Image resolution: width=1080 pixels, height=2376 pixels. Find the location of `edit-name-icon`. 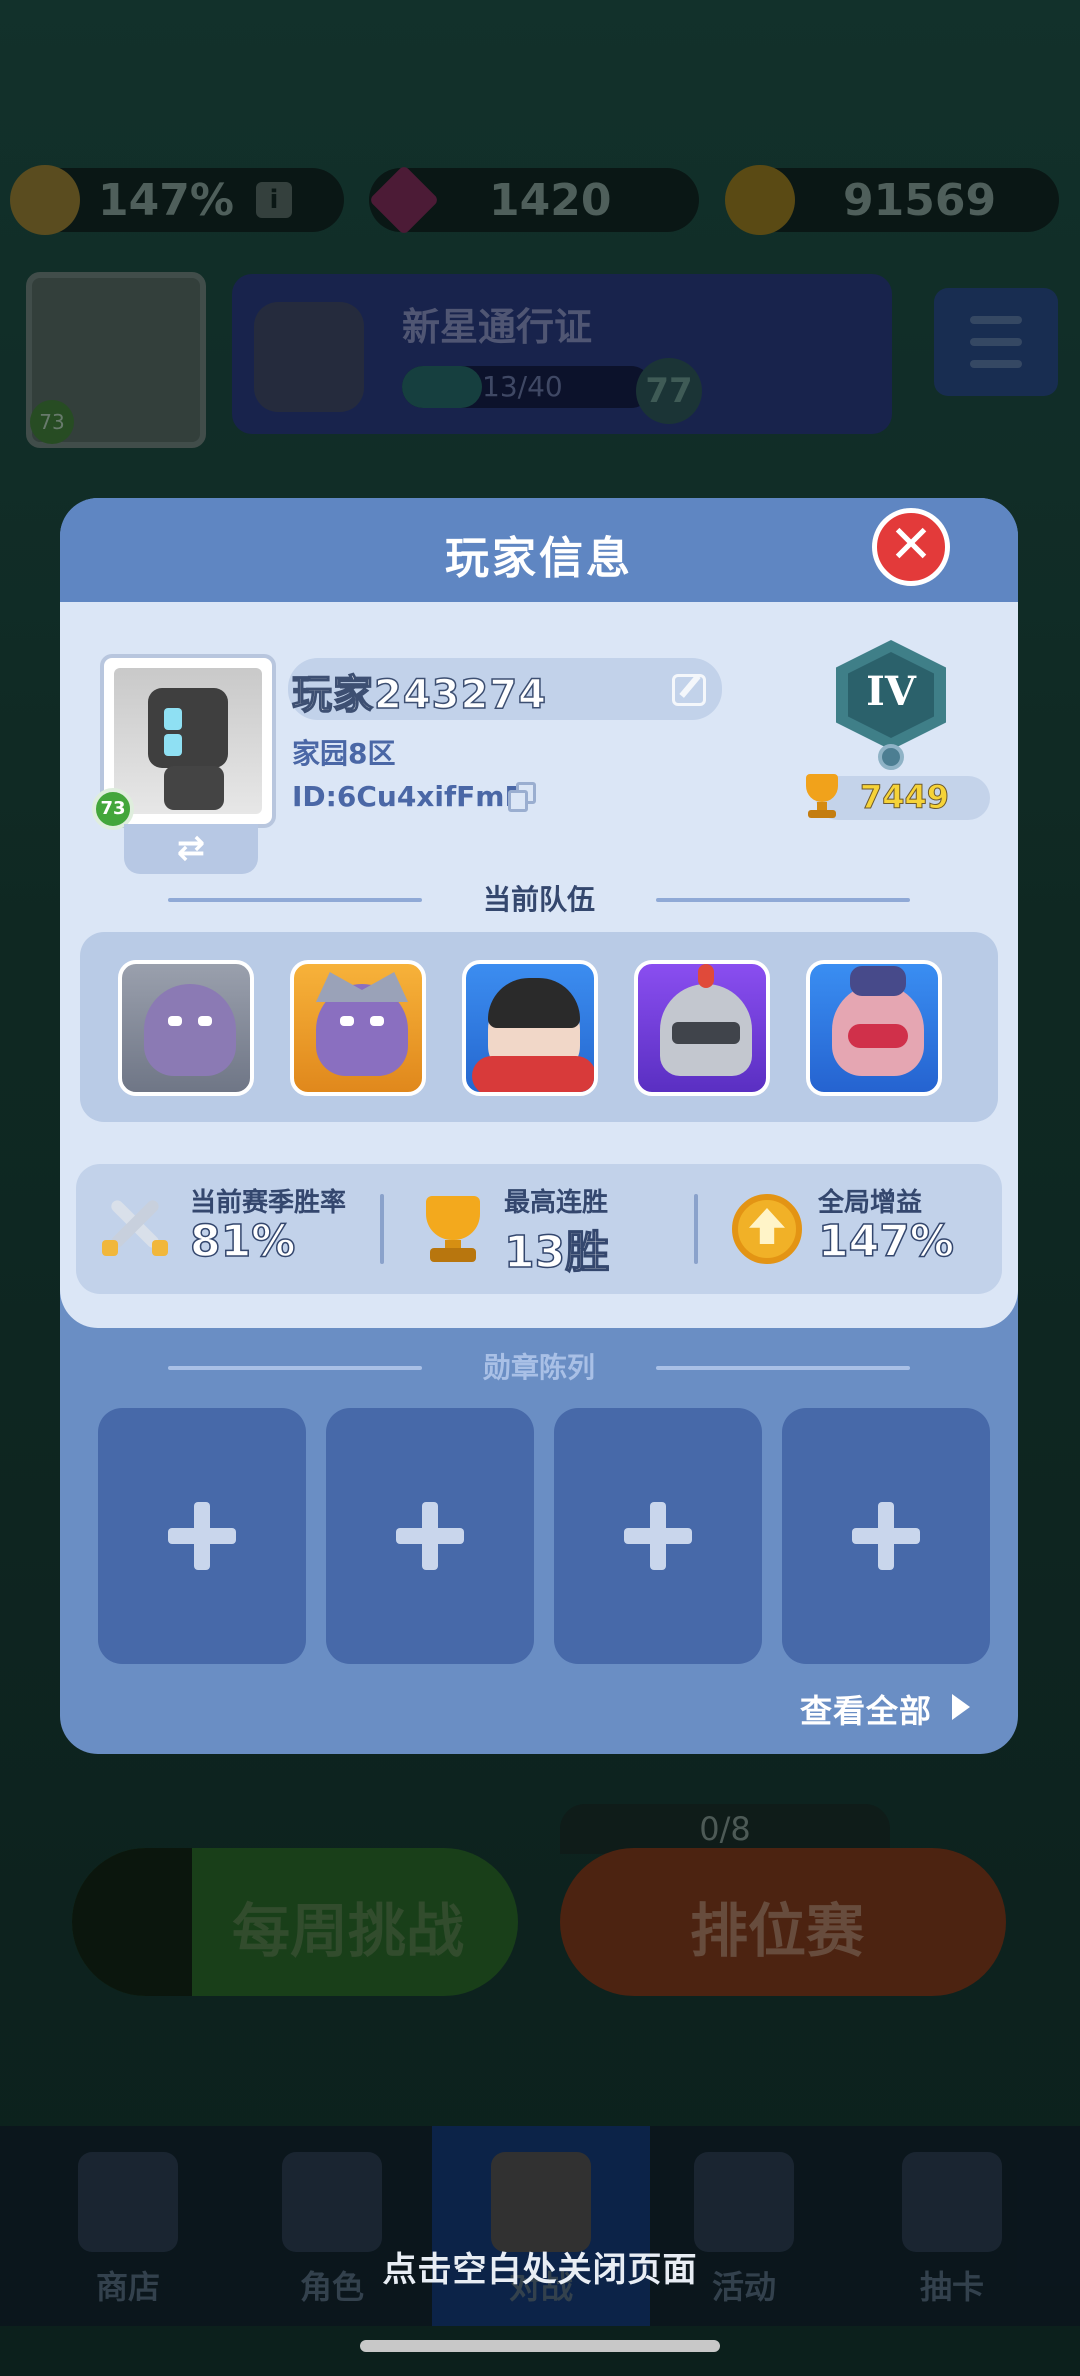

edit-name-icon is located at coordinates (689, 690).